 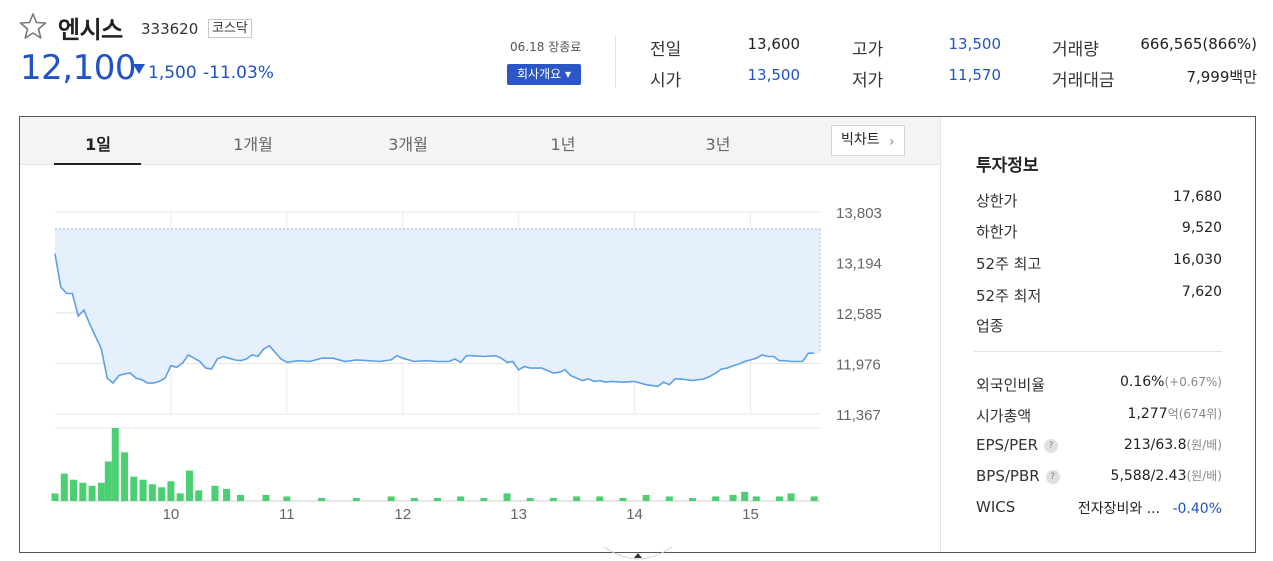 I want to click on collapse-toggle-icon, so click(x=638, y=553).